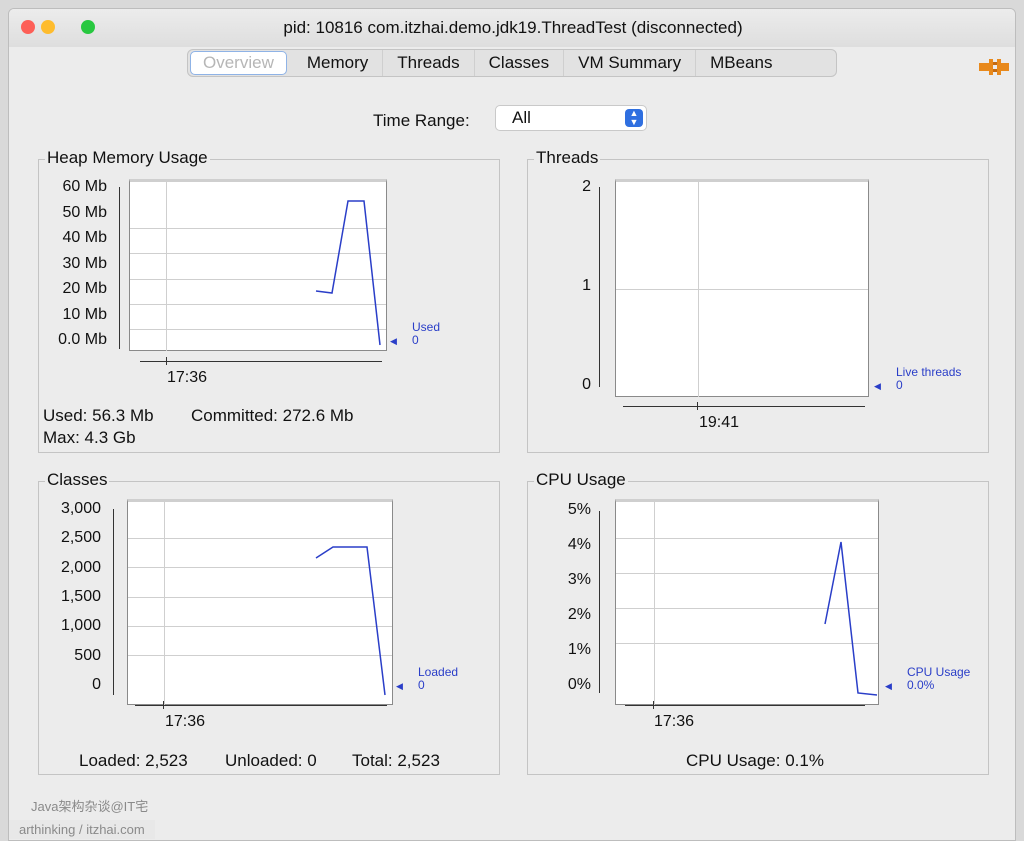 This screenshot has height=841, width=1024. Describe the element at coordinates (90, 806) in the screenshot. I see `watermark-line1: Java架构杂谈@IT宅` at that location.